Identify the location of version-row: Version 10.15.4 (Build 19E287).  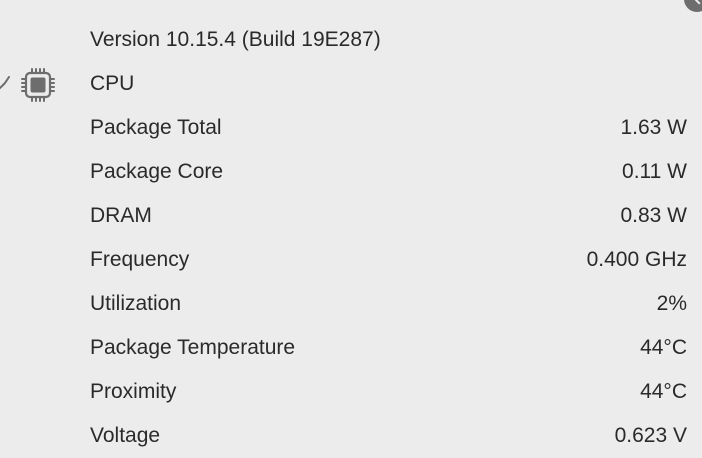
(351, 40).